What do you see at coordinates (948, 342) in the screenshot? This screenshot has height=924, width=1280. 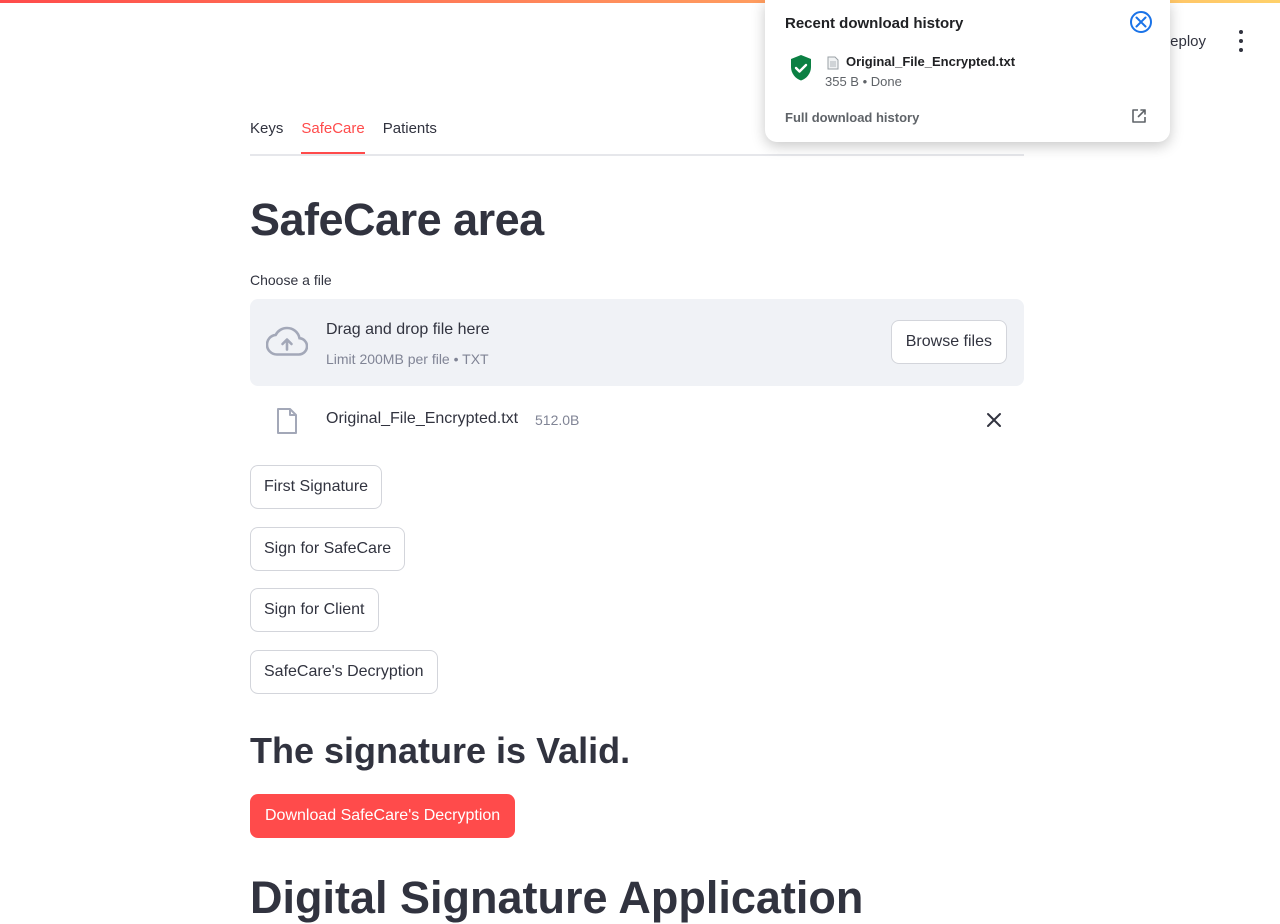 I see `browse-files-button: Browse files` at bounding box center [948, 342].